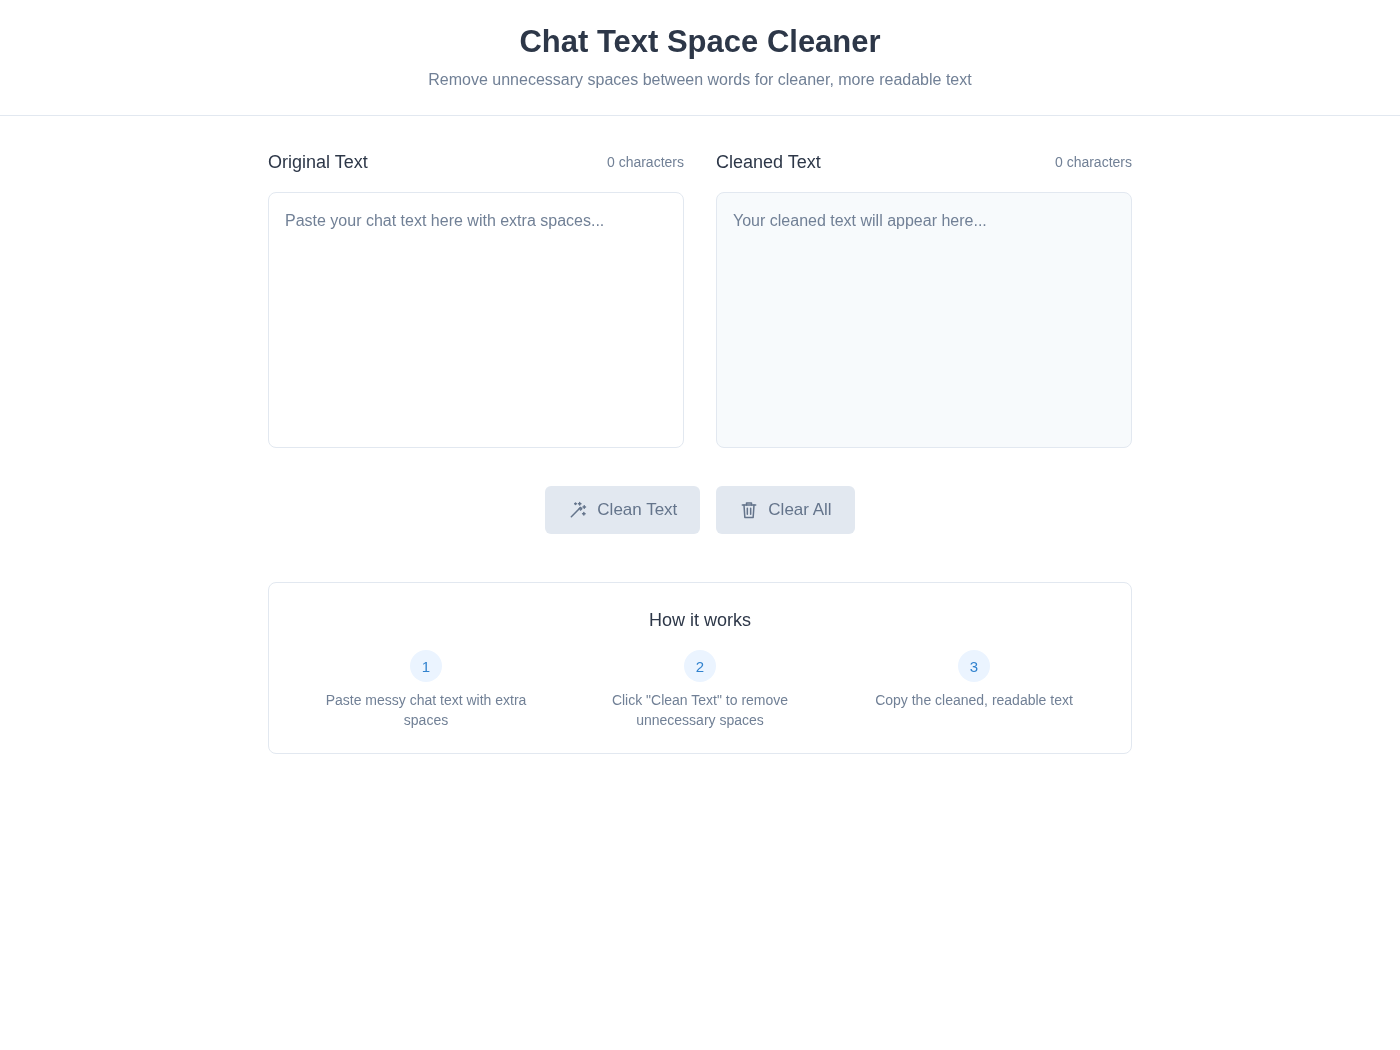 The height and width of the screenshot is (1050, 1400). I want to click on step-description: Click "Clean Text" to remove unnecessary spaces, so click(700, 710).